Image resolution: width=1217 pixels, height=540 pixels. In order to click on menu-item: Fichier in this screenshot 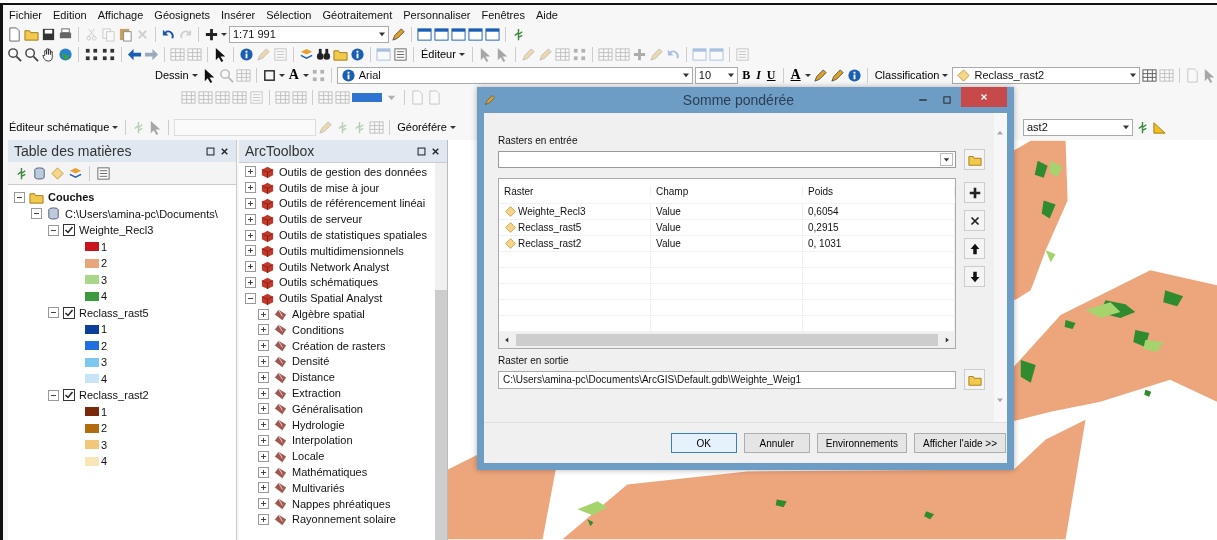, I will do `click(25, 14)`.